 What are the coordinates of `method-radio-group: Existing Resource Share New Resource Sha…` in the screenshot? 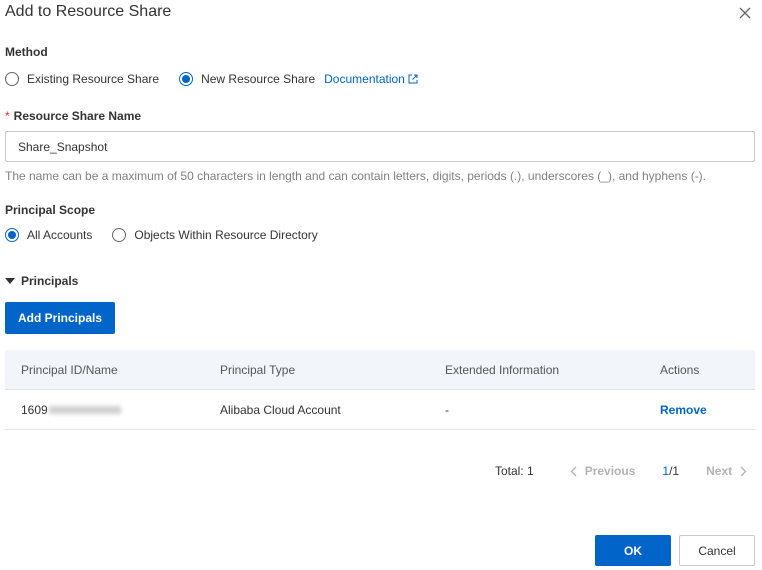 It's located at (211, 79).